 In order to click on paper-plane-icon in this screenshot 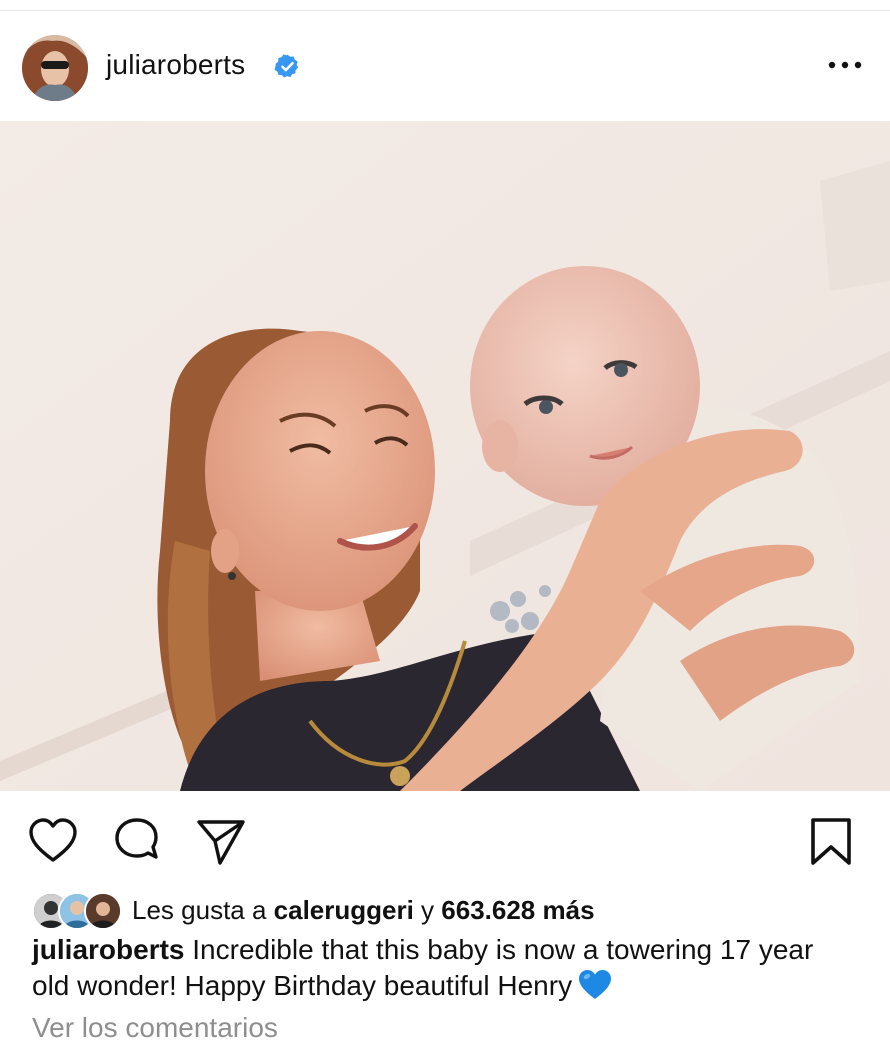, I will do `click(221, 842)`.